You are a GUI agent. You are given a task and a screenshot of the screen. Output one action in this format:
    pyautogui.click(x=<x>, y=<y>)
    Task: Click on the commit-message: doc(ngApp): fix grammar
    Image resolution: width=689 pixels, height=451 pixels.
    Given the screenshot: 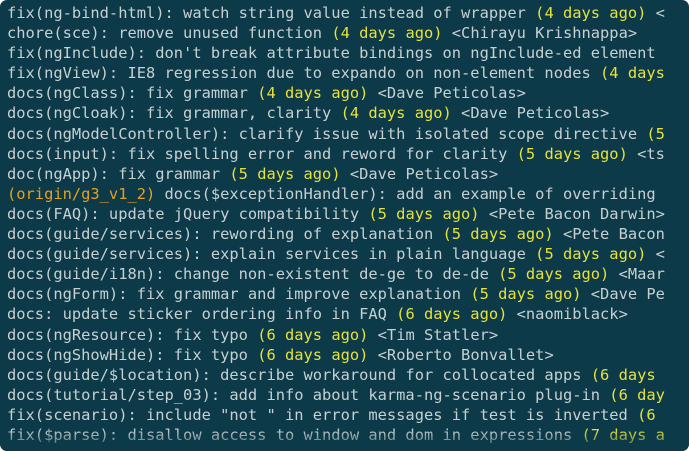 What is the action you would take?
    pyautogui.click(x=118, y=173)
    